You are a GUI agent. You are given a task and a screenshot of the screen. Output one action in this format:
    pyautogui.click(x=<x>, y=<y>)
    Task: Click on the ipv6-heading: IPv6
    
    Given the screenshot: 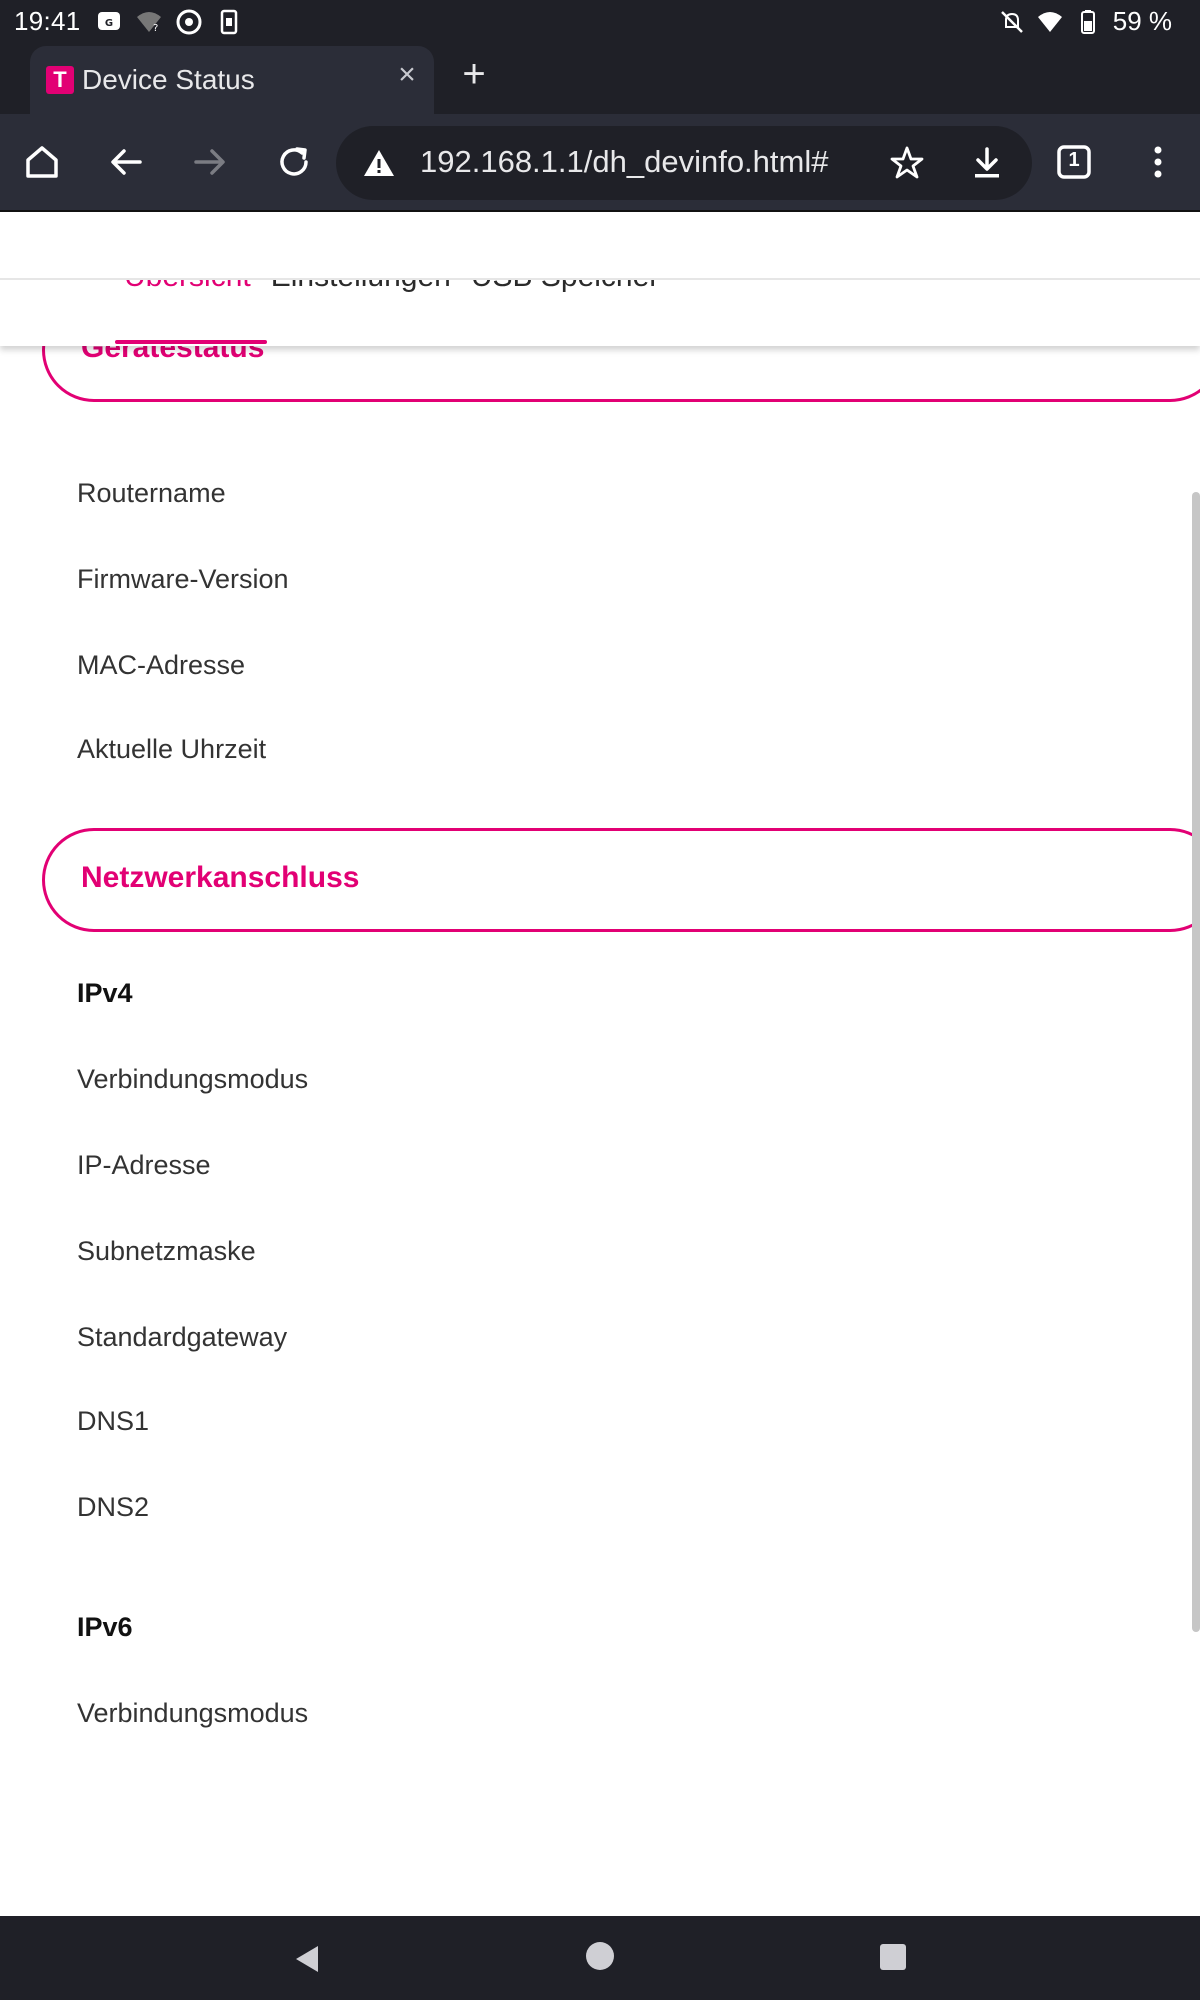 What is the action you would take?
    pyautogui.click(x=105, y=1627)
    